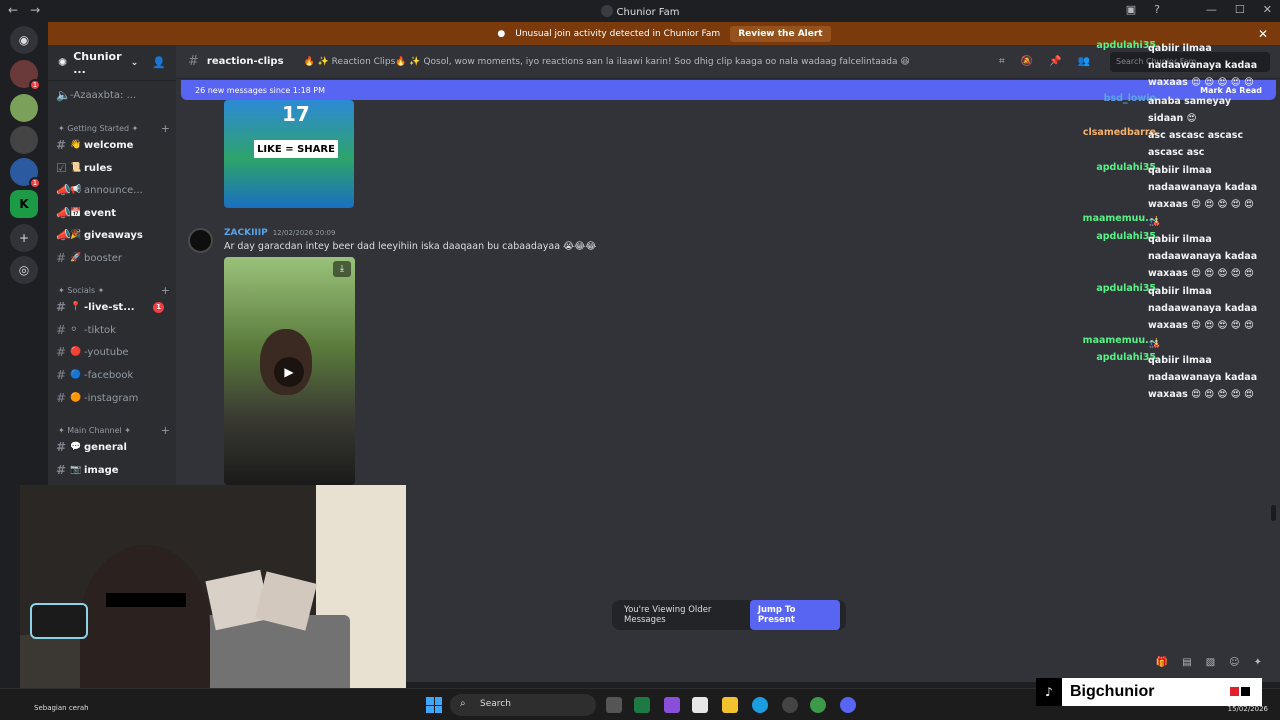 The width and height of the screenshot is (1280, 720). Describe the element at coordinates (115, 258) in the screenshot. I see `channel-item-booster: # 🚀 booster` at that location.